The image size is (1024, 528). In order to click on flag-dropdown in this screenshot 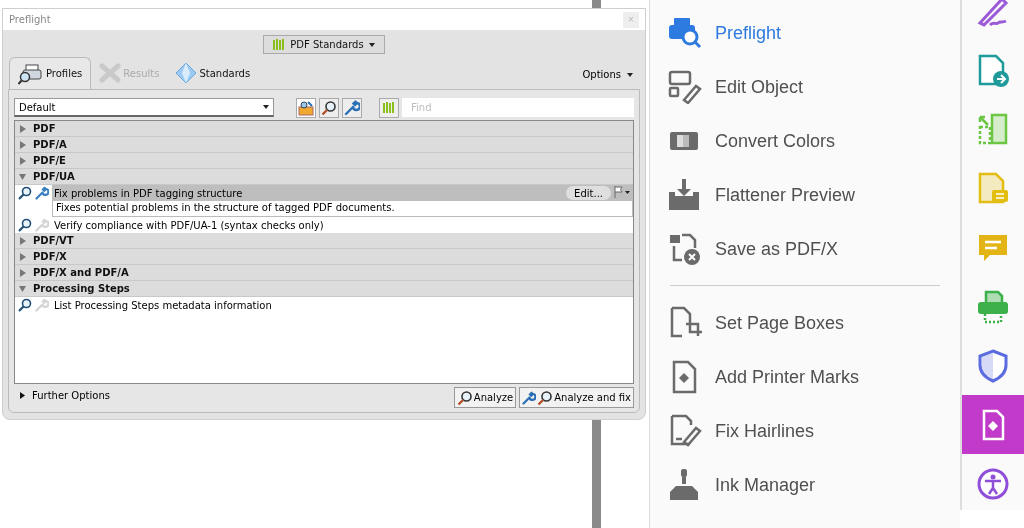, I will do `click(622, 193)`.